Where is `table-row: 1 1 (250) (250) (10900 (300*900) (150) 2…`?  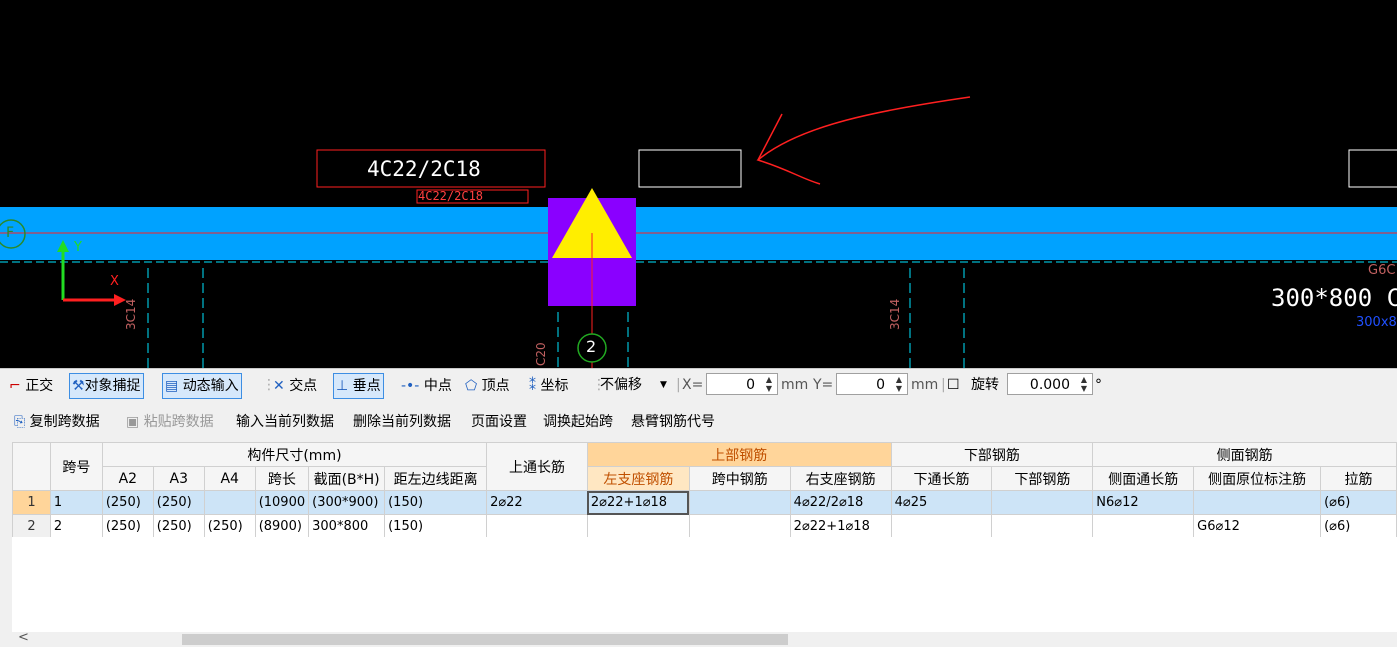 table-row: 1 1 (250) (250) (10900 (300*900) (150) 2… is located at coordinates (704, 502).